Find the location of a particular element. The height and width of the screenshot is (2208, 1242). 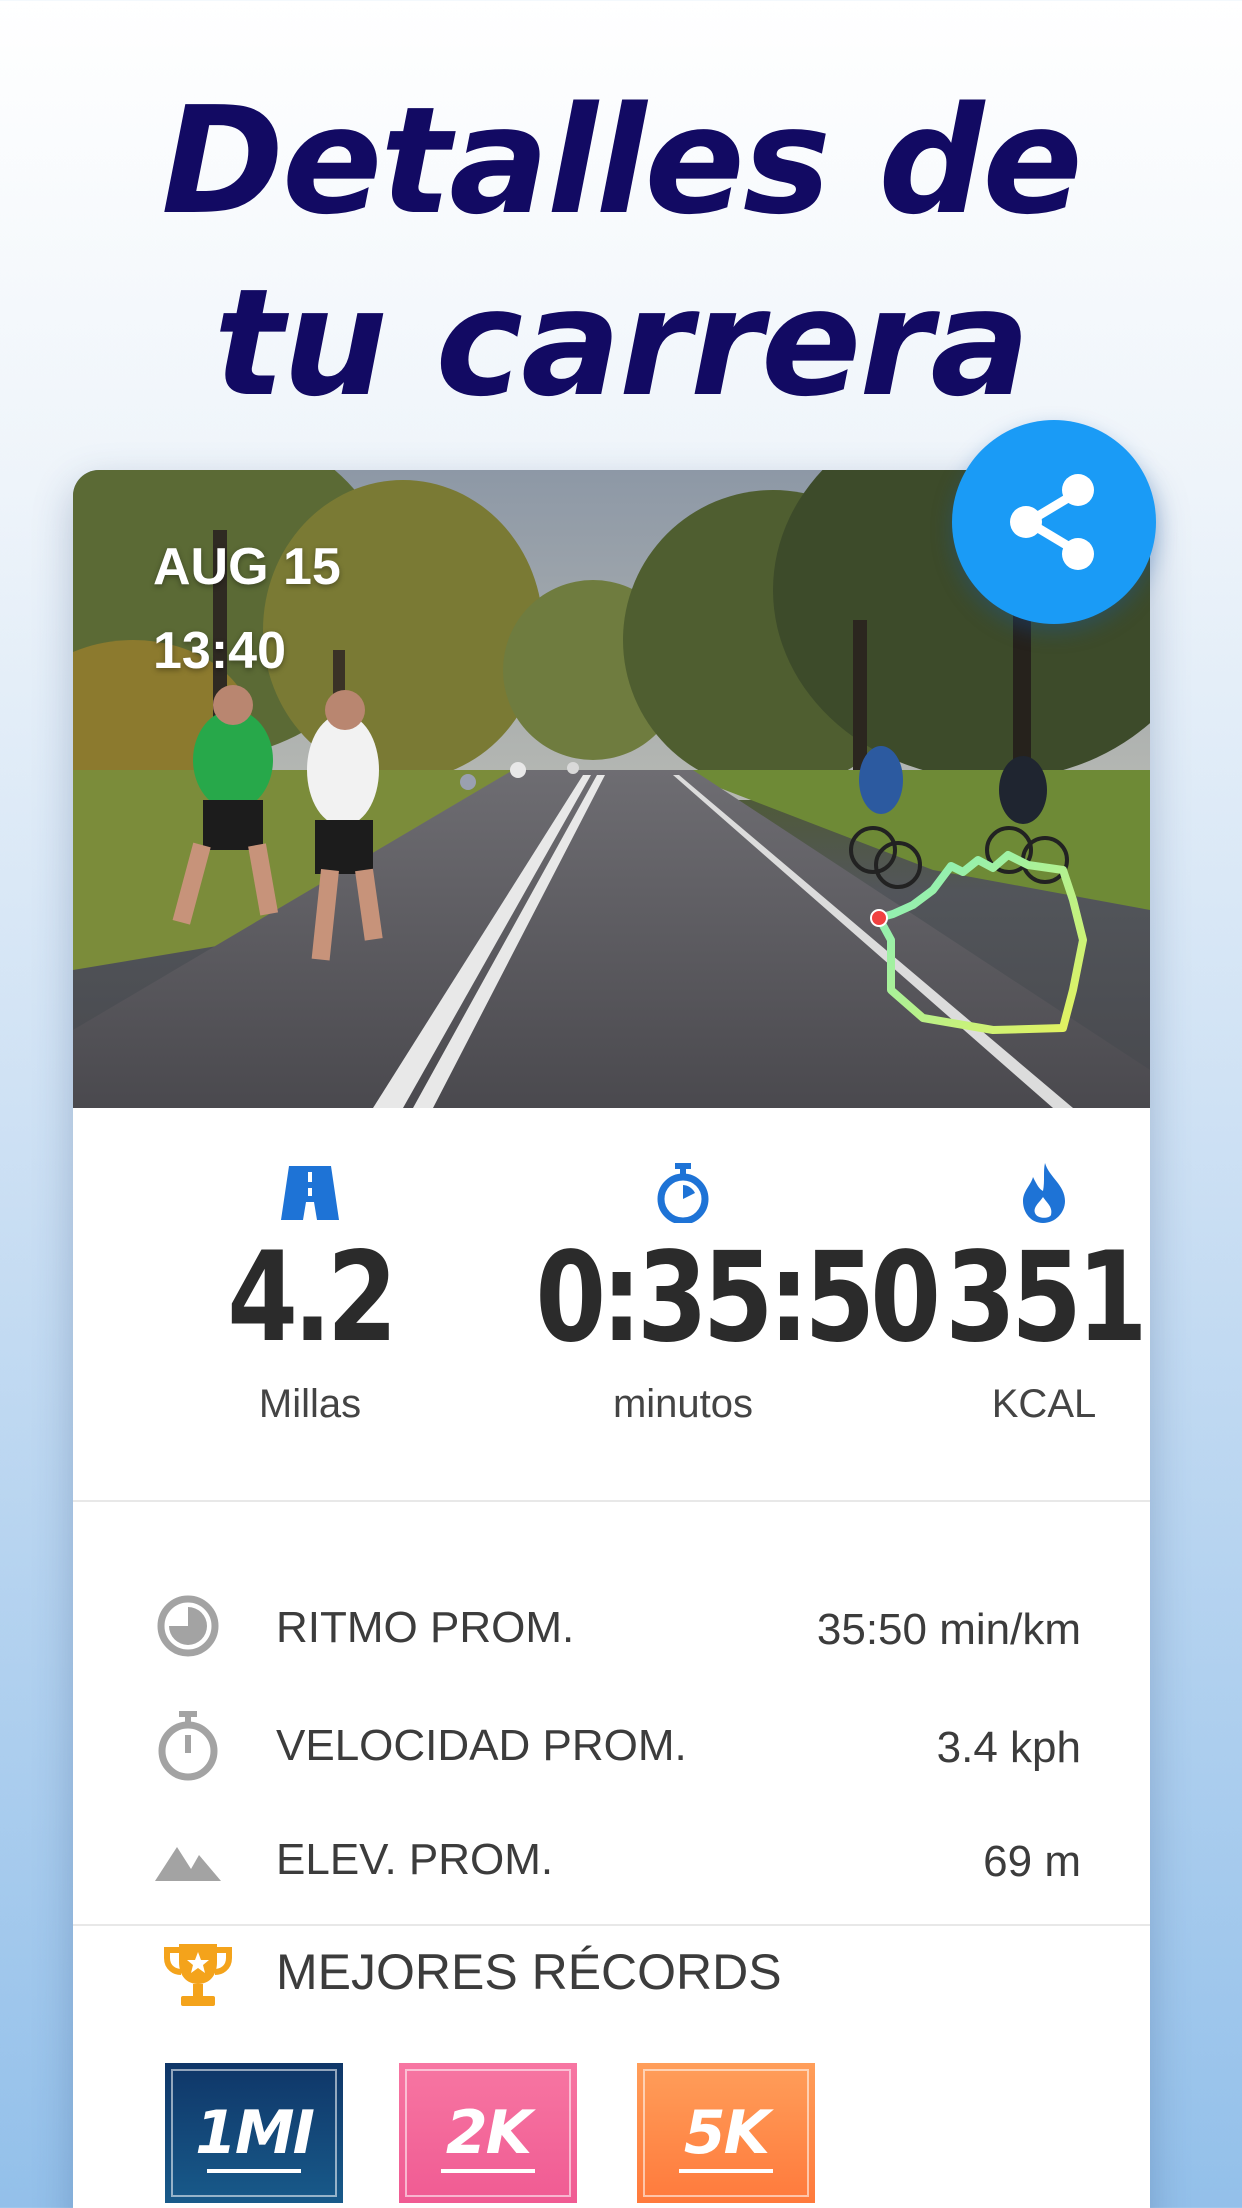

stopwatch-icon is located at coordinates (683, 1193).